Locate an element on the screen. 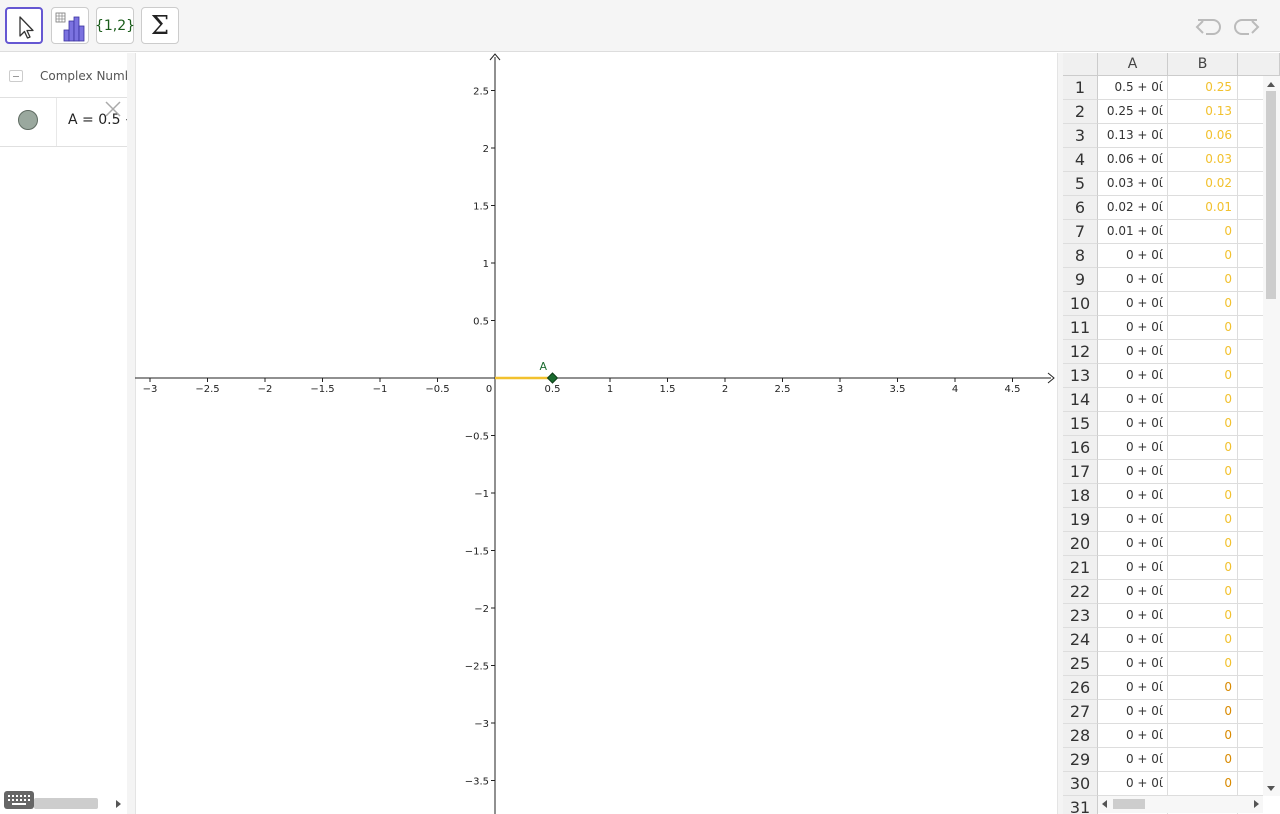 The height and width of the screenshot is (814, 1280). row-header: 29 is located at coordinates (1080, 760).